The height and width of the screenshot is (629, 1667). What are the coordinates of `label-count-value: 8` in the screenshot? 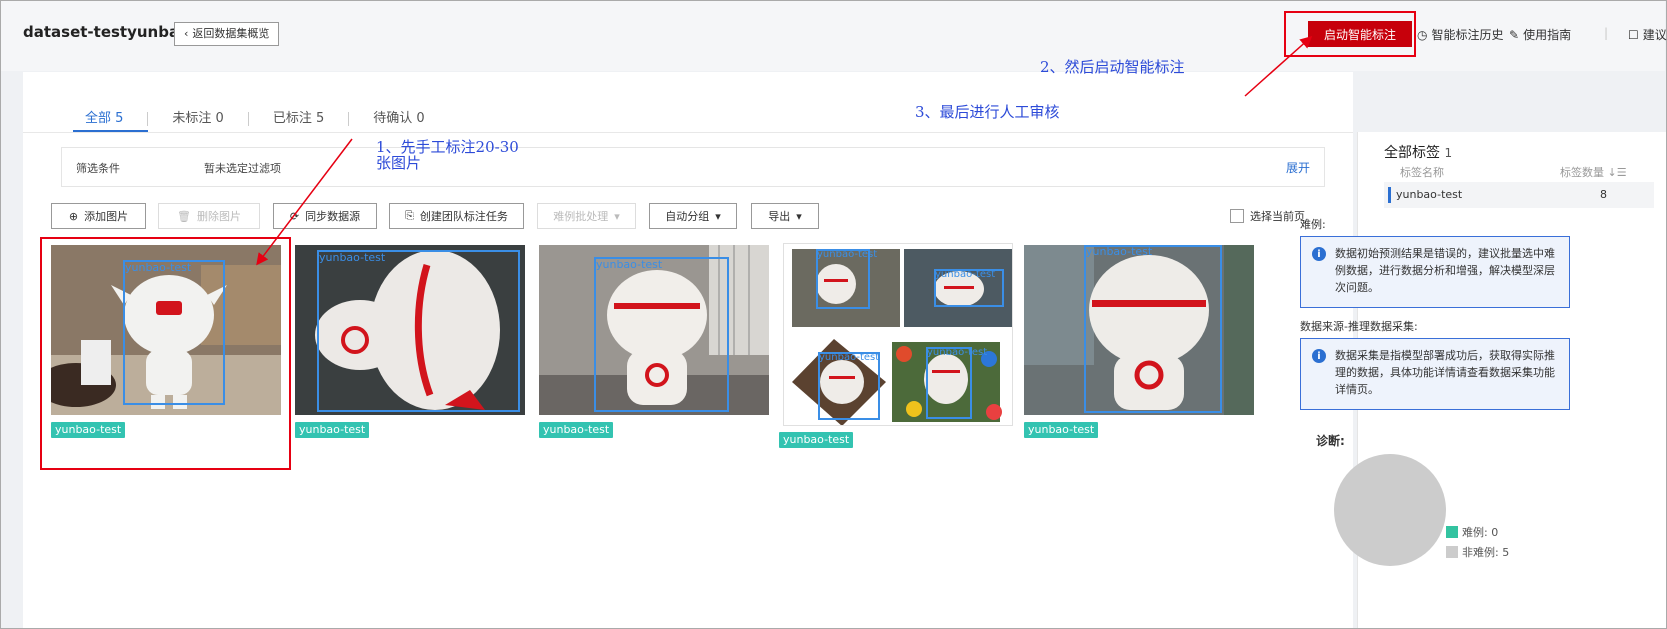 It's located at (1603, 194).